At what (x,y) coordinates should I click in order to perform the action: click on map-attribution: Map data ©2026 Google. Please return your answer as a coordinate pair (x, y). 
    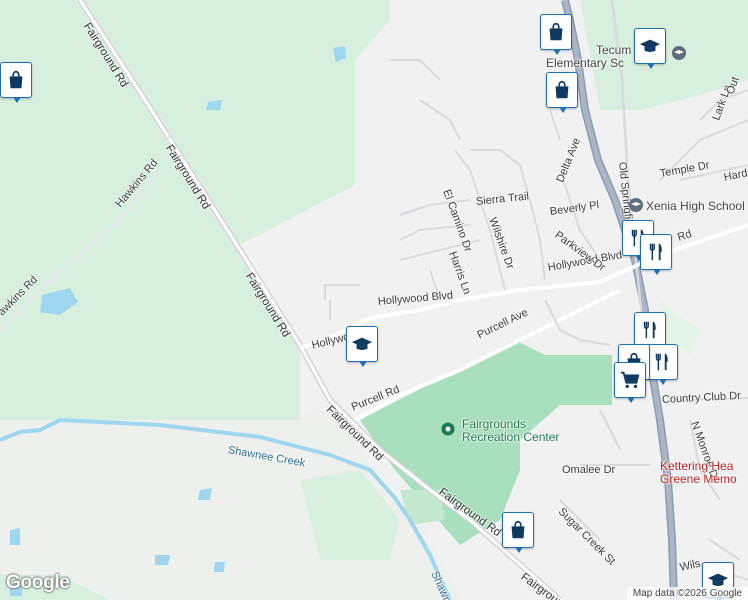
    Looking at the image, I should click on (687, 593).